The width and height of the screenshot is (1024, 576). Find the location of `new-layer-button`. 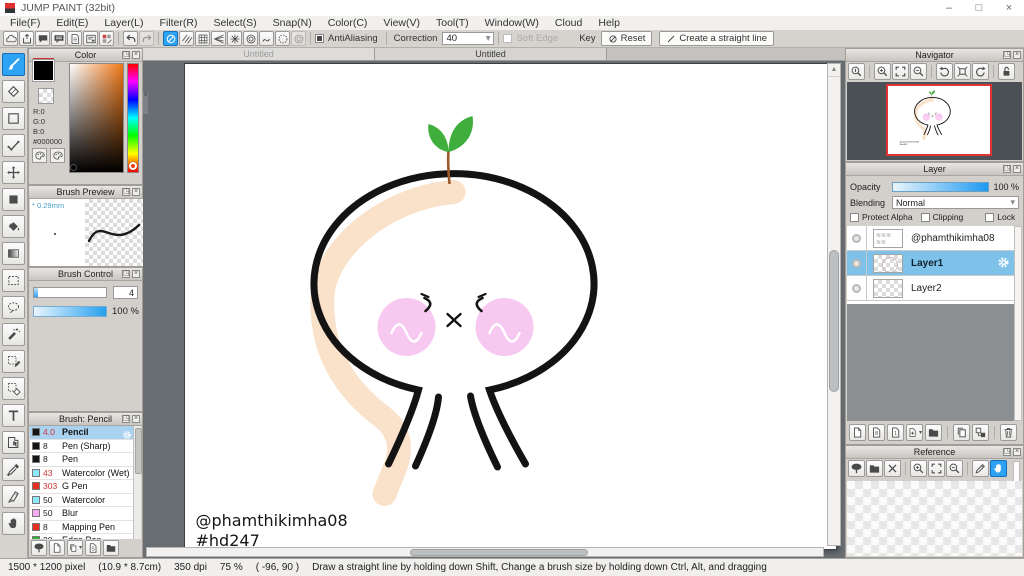

new-layer-button is located at coordinates (857, 432).